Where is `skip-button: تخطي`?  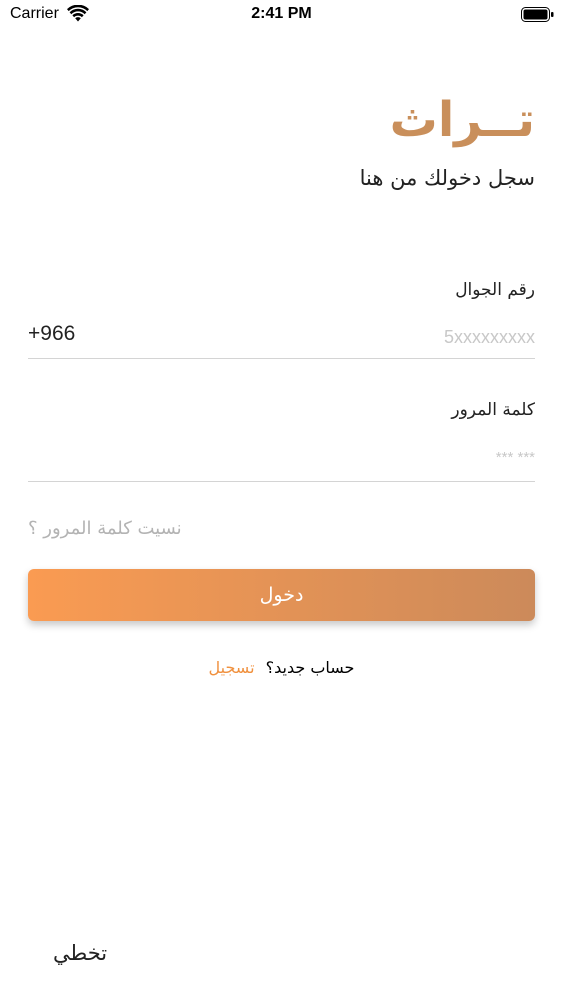 skip-button: تخطي is located at coordinates (80, 953).